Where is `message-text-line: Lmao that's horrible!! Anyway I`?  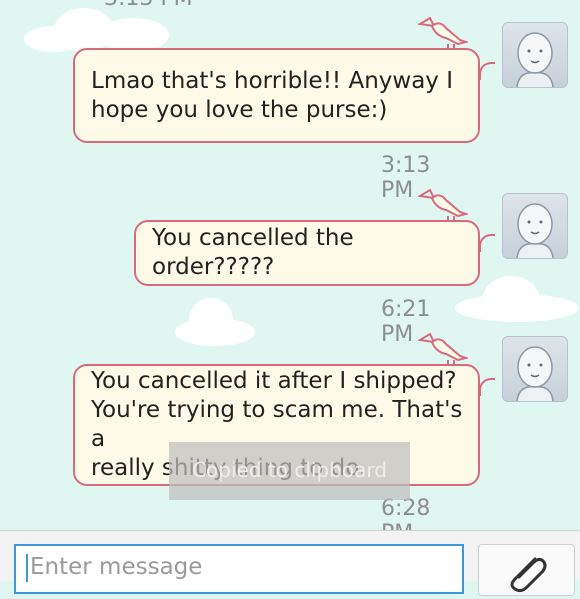
message-text-line: Lmao that's horrible!! Anyway I is located at coordinates (272, 80).